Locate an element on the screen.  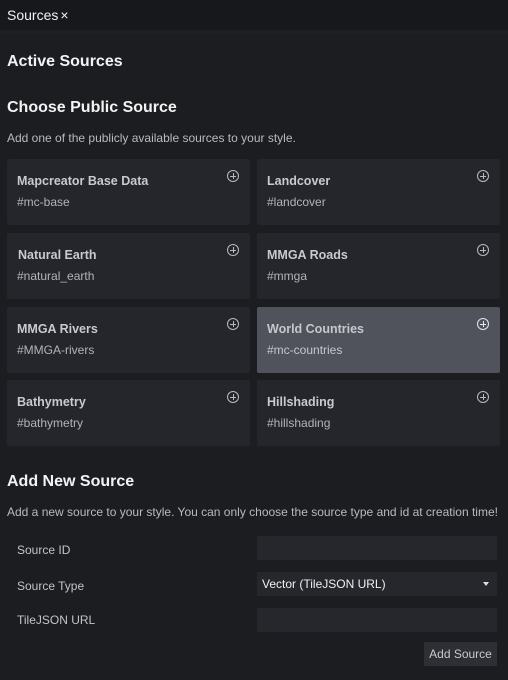
source-card-title: World Countries is located at coordinates (315, 329).